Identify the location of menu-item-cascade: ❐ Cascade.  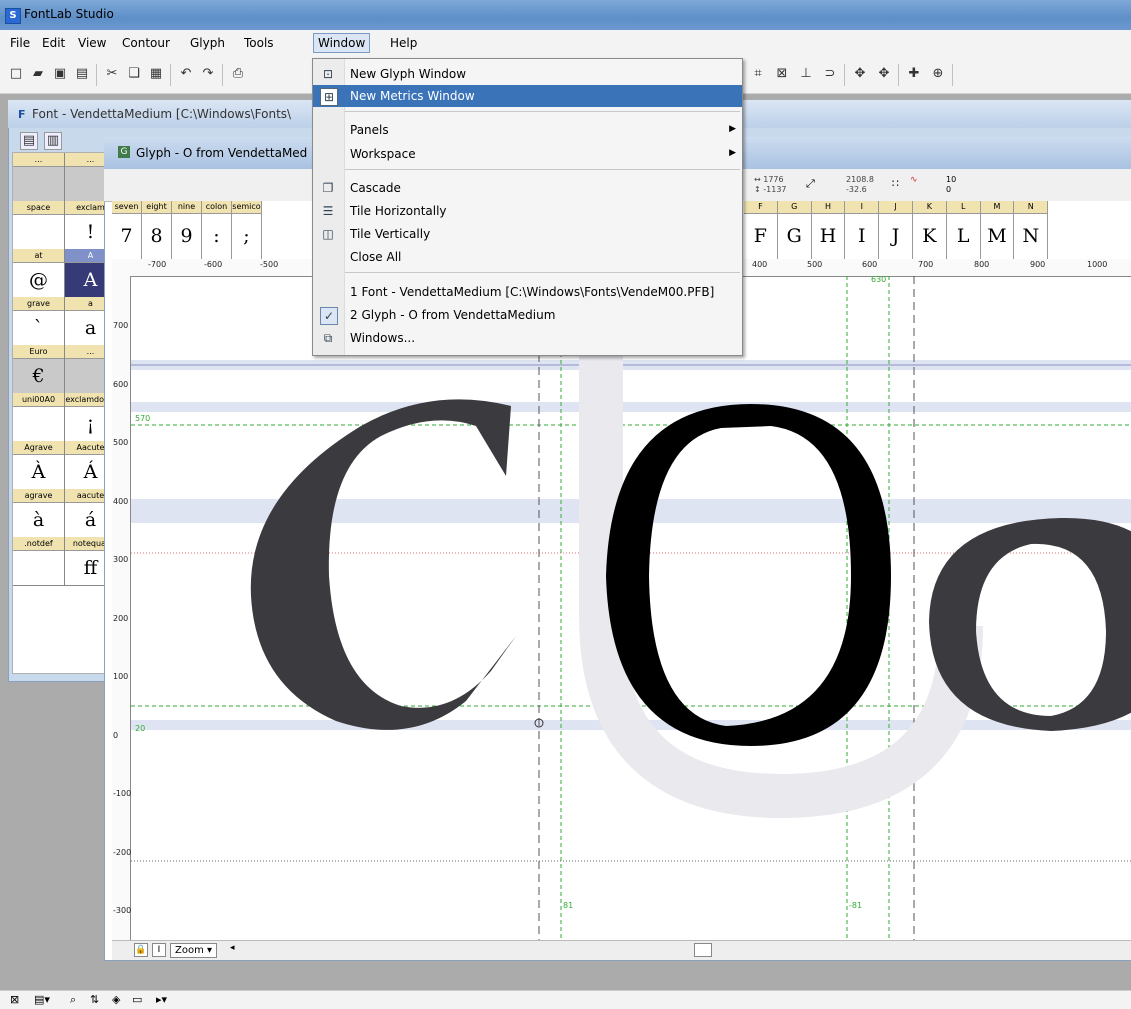
(527, 188).